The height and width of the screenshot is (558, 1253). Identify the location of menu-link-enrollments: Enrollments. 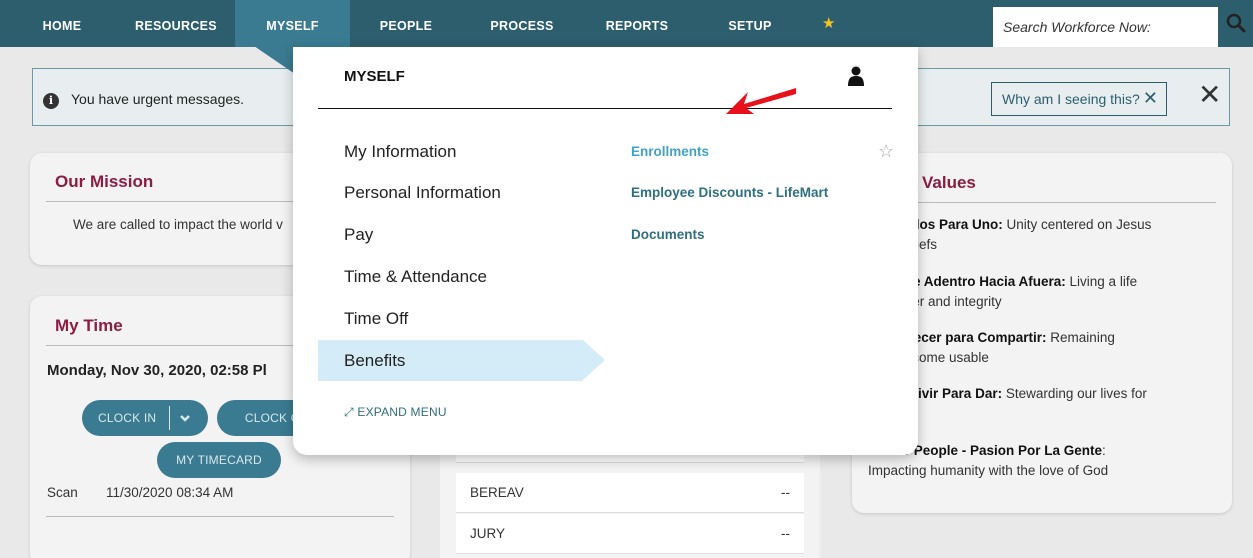
(670, 151).